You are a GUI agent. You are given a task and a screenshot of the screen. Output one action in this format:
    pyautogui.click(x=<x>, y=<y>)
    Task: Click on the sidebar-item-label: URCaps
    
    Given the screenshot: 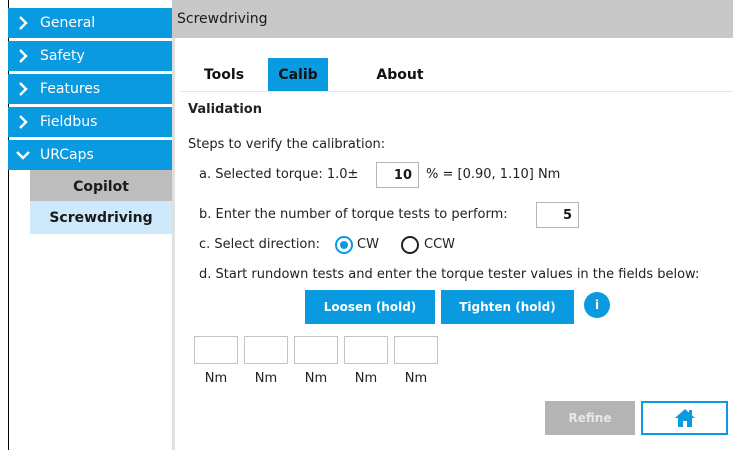 What is the action you would take?
    pyautogui.click(x=67, y=155)
    